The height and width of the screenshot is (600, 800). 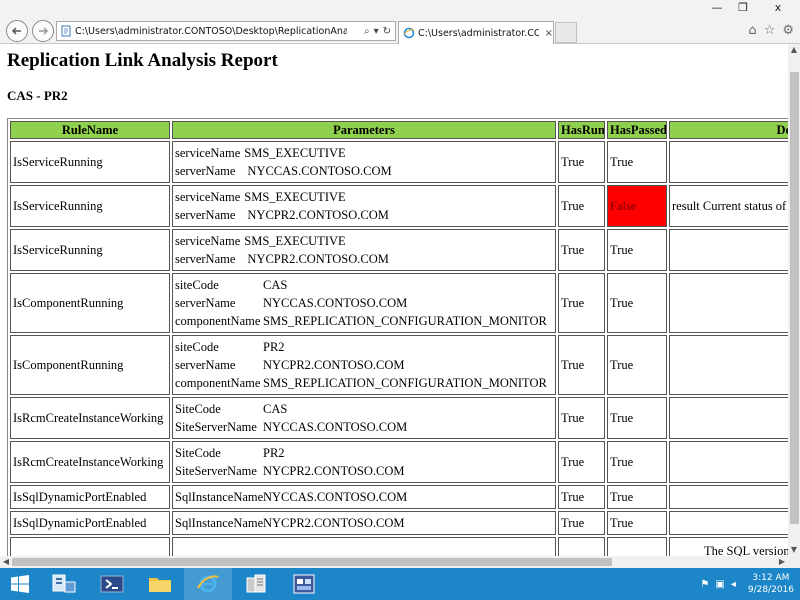 I want to click on server-manager-icon, so click(x=64, y=584).